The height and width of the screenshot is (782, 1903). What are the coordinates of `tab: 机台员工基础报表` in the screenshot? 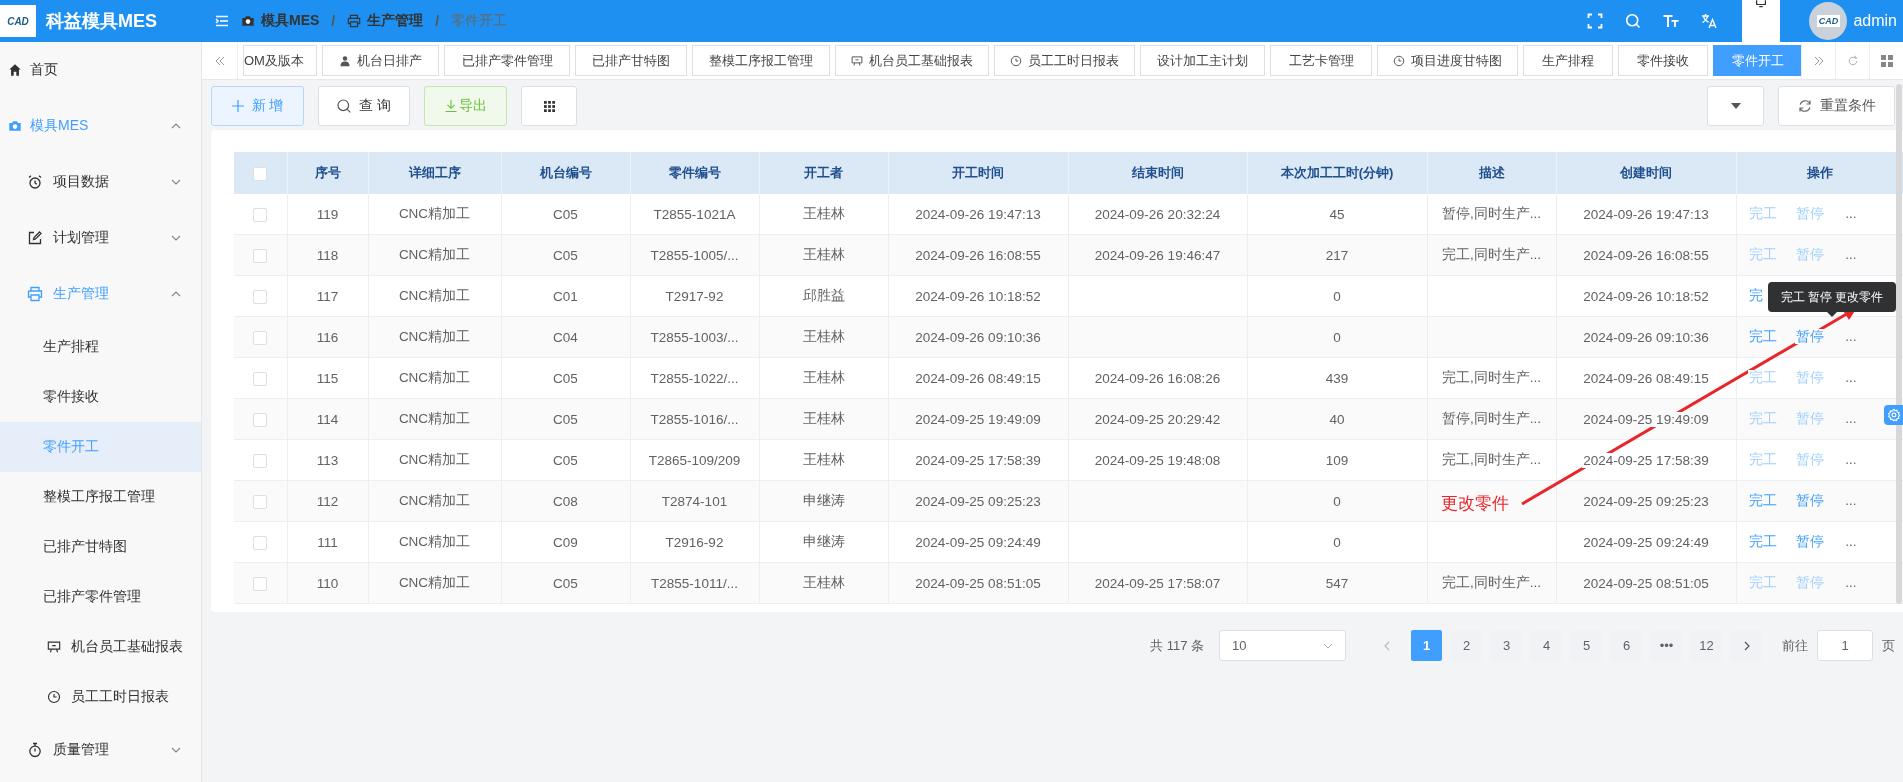 It's located at (912, 60).